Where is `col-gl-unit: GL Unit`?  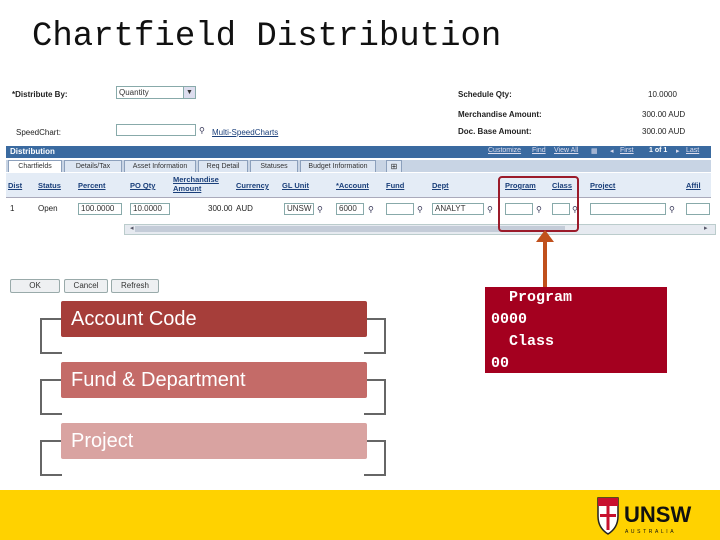
col-gl-unit: GL Unit is located at coordinates (295, 185).